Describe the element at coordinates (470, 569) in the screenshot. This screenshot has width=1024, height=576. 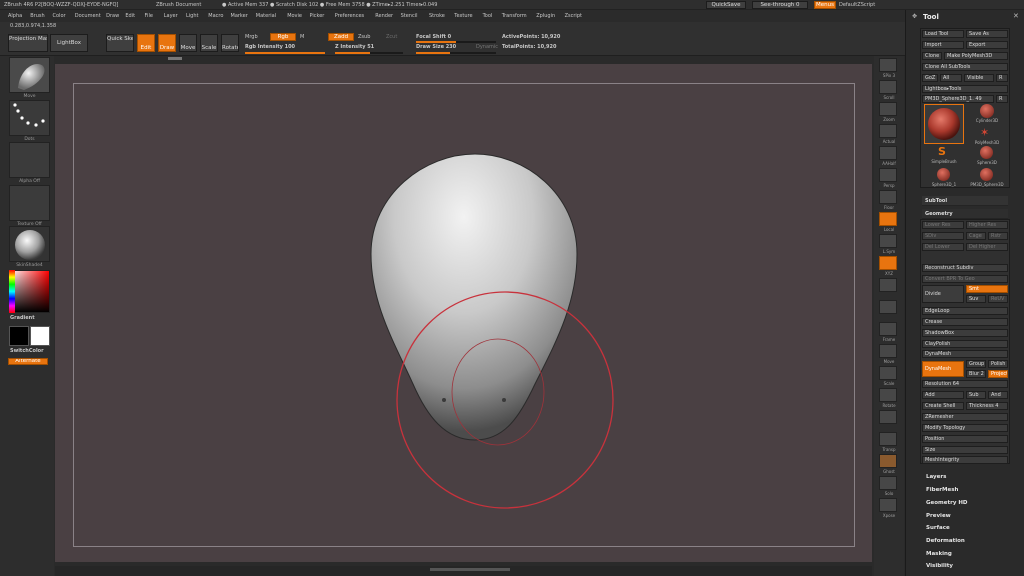
I see `bottom-scroll-handle` at that location.